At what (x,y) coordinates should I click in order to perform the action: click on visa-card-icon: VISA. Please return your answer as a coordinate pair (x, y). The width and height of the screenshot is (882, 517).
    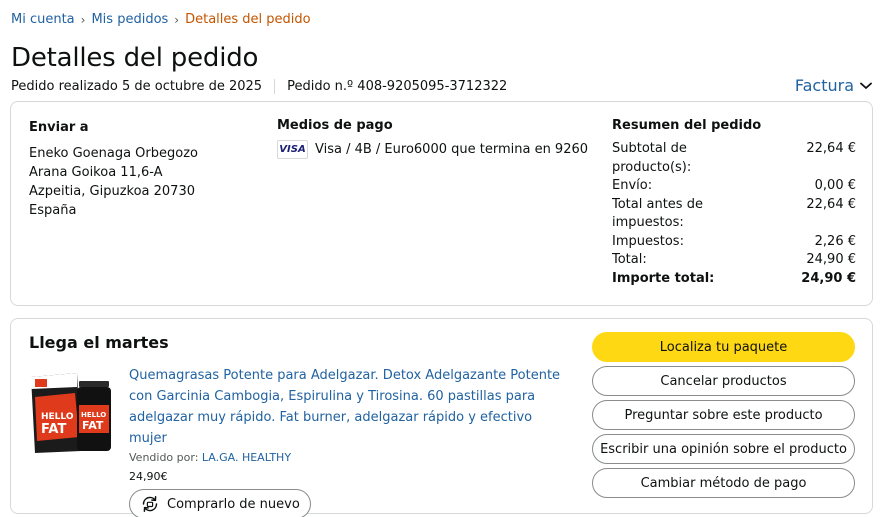
    Looking at the image, I should click on (292, 149).